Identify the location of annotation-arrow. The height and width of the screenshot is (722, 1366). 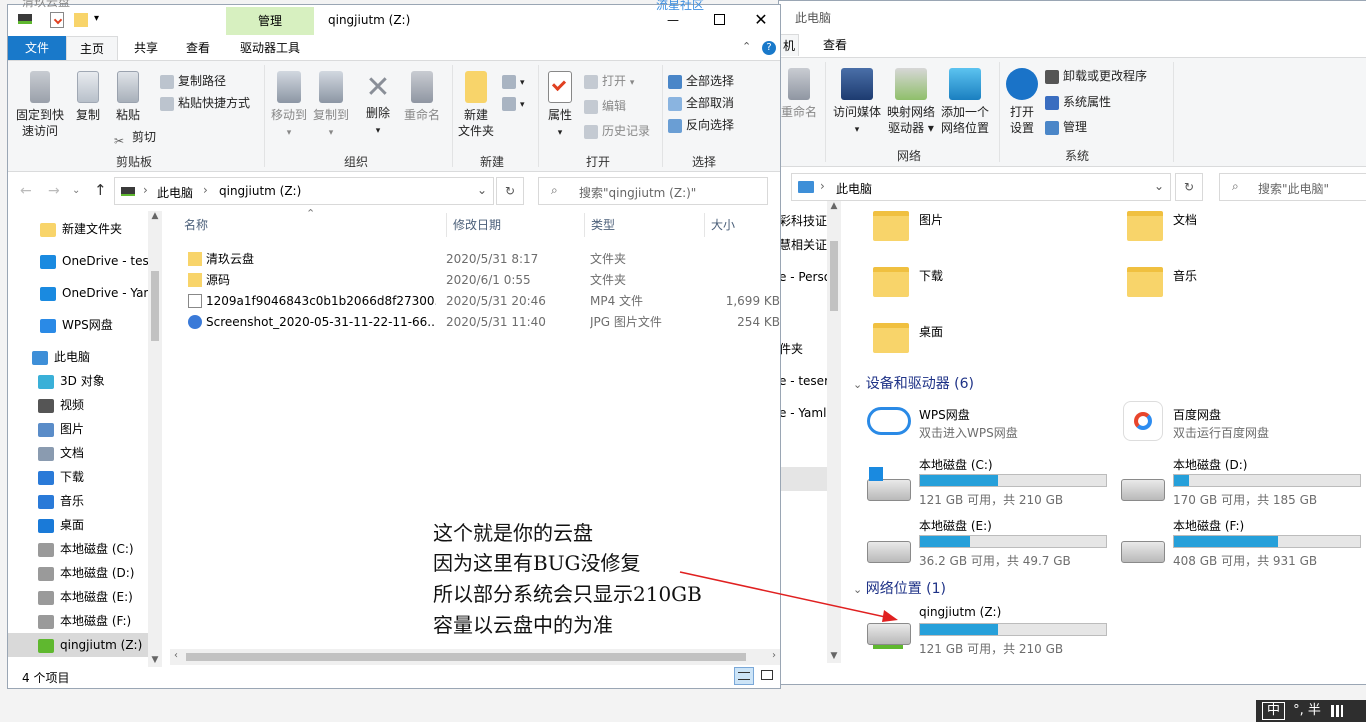
(788, 596).